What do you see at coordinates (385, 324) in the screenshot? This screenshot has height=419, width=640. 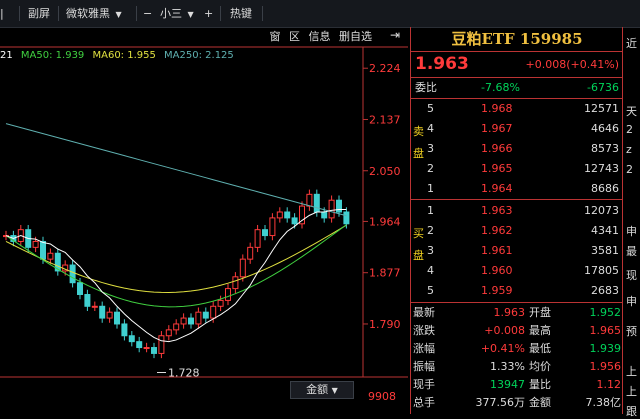 I see `y-tick-label: 1.790` at bounding box center [385, 324].